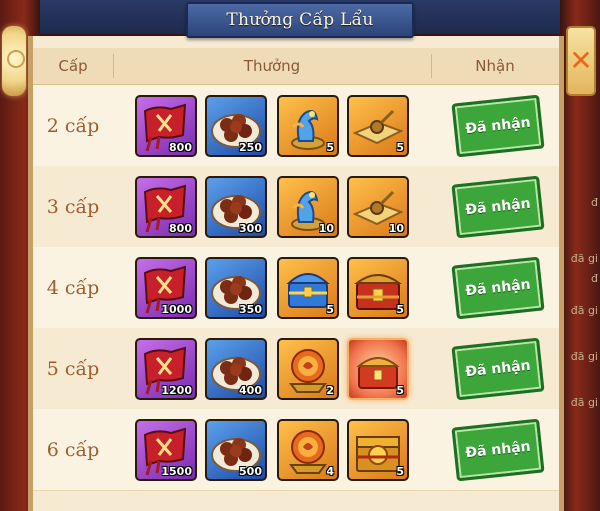 This screenshot has width=600, height=511. What do you see at coordinates (236, 126) in the screenshot?
I see `reward-item: 250` at bounding box center [236, 126].